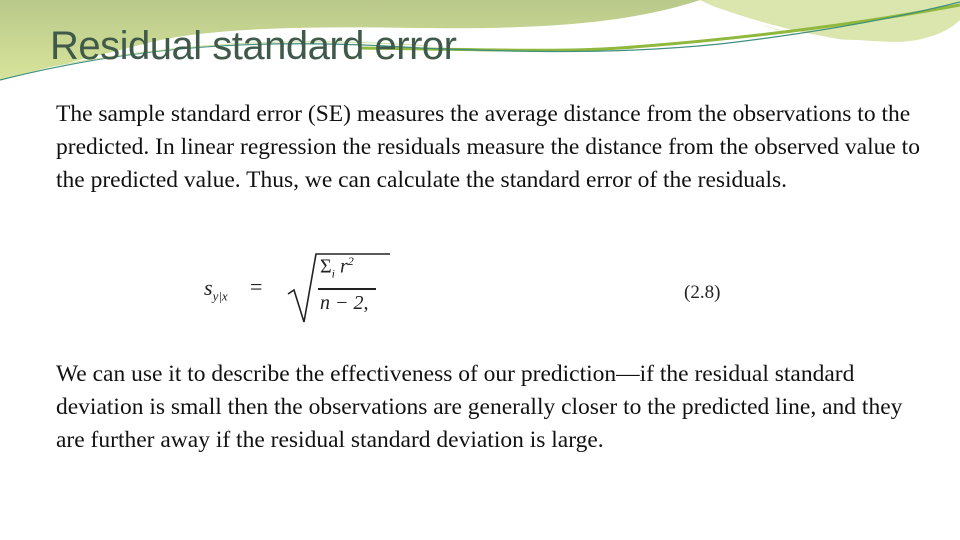  I want to click on fraction-line, so click(347, 289).